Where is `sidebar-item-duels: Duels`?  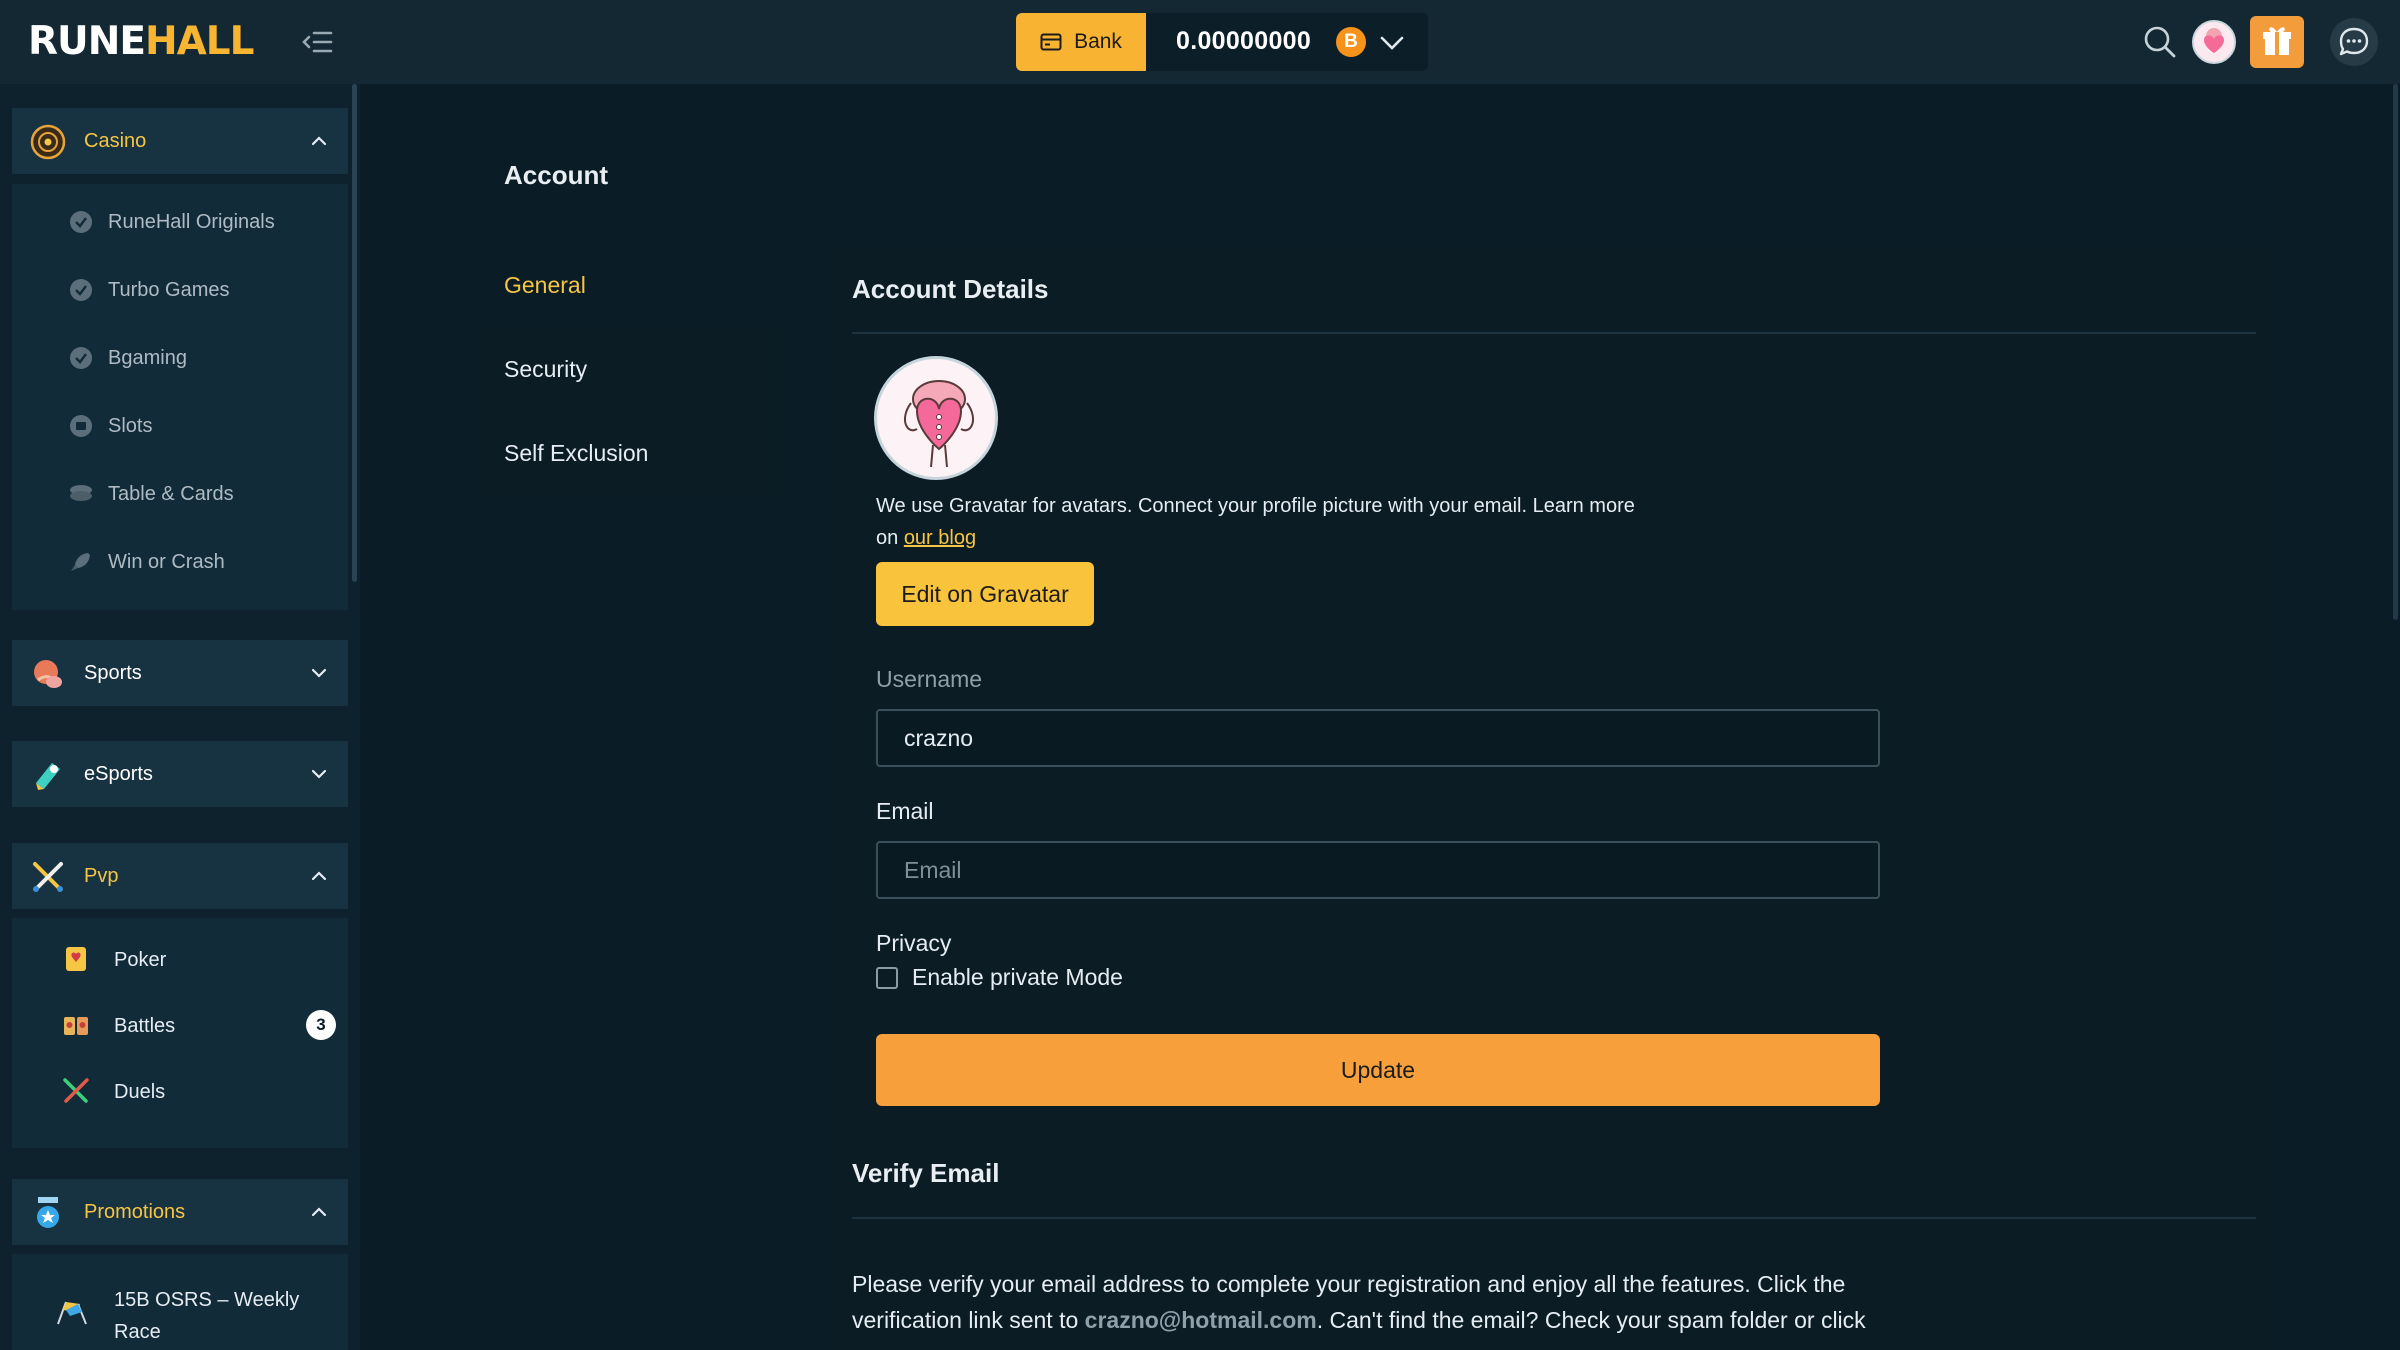
sidebar-item-duels: Duels is located at coordinates (180, 1091).